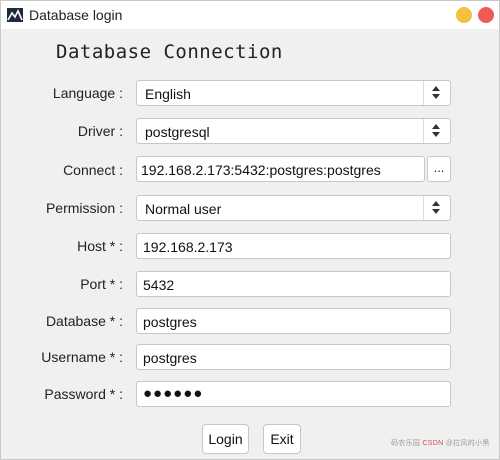 The width and height of the screenshot is (500, 460). I want to click on mountain-chart-icon, so click(15, 15).